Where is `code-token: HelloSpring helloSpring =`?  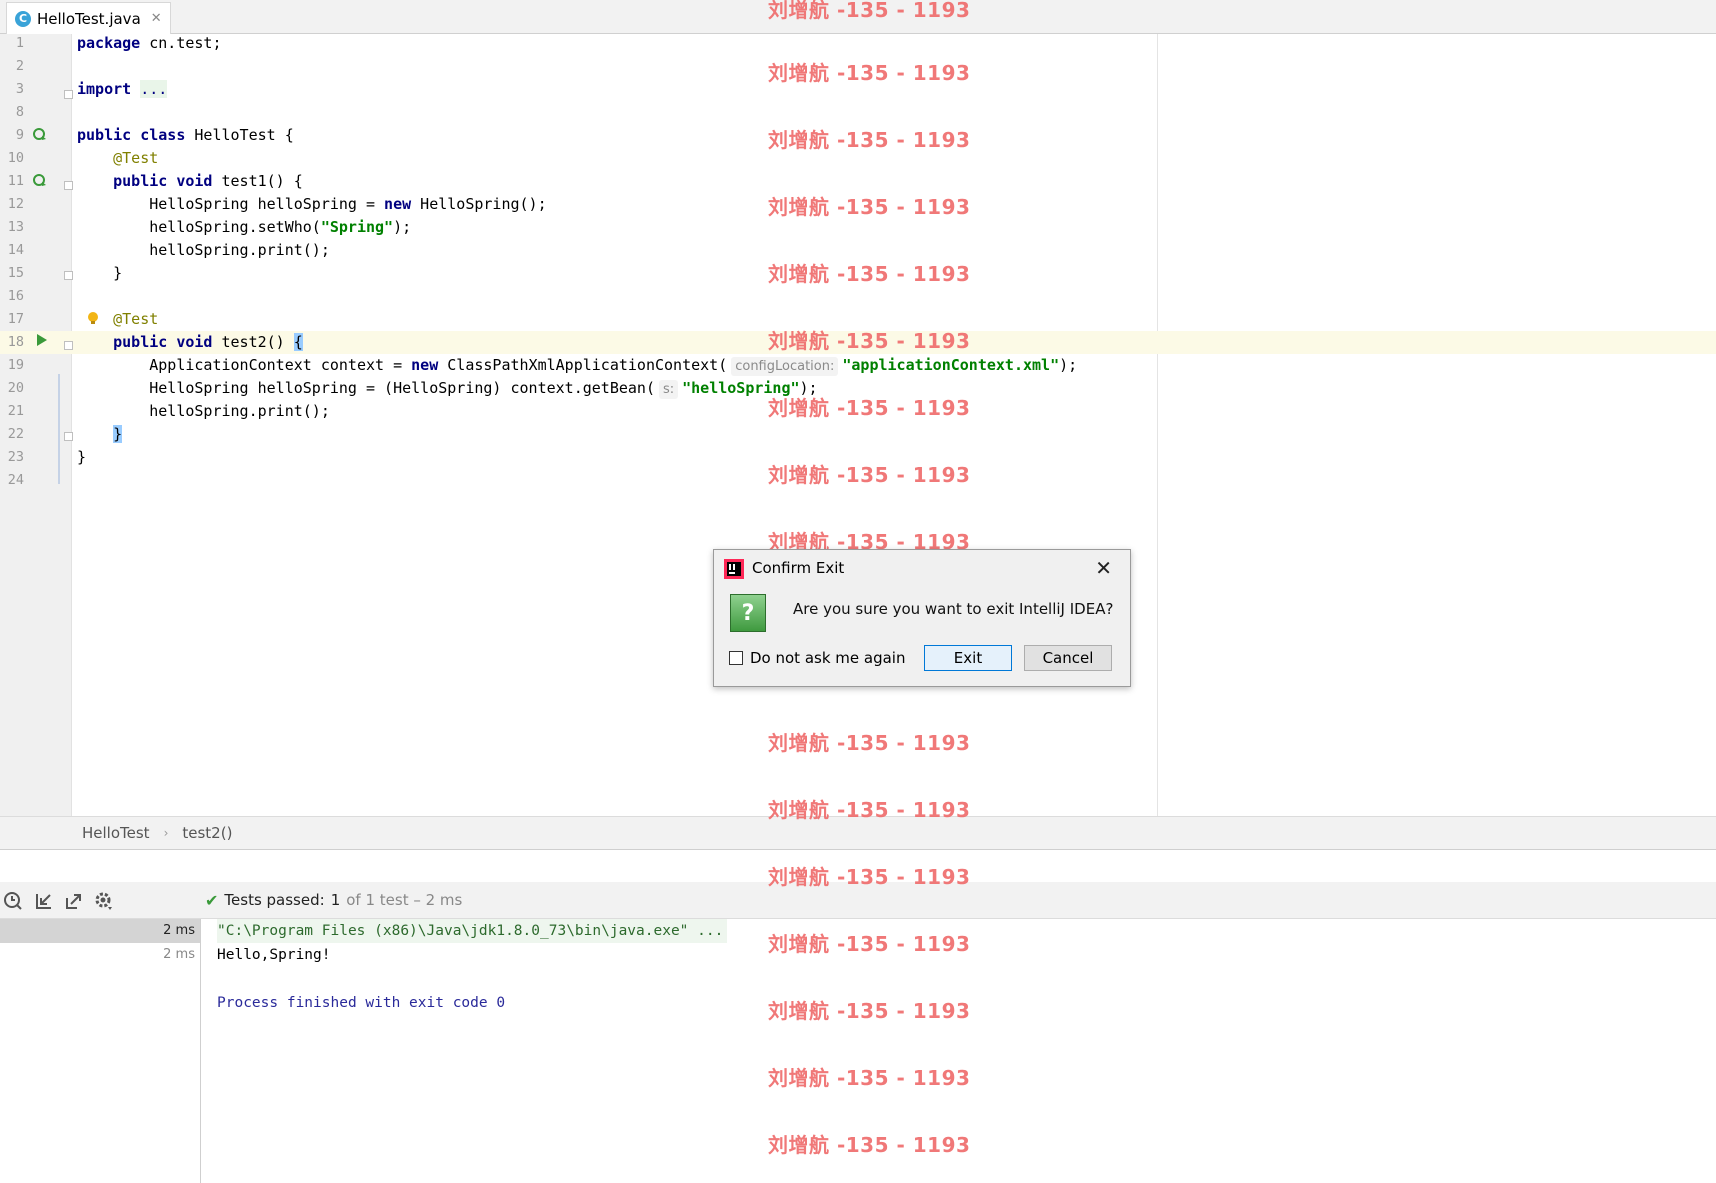 code-token: HelloSpring helloSpring = is located at coordinates (231, 204).